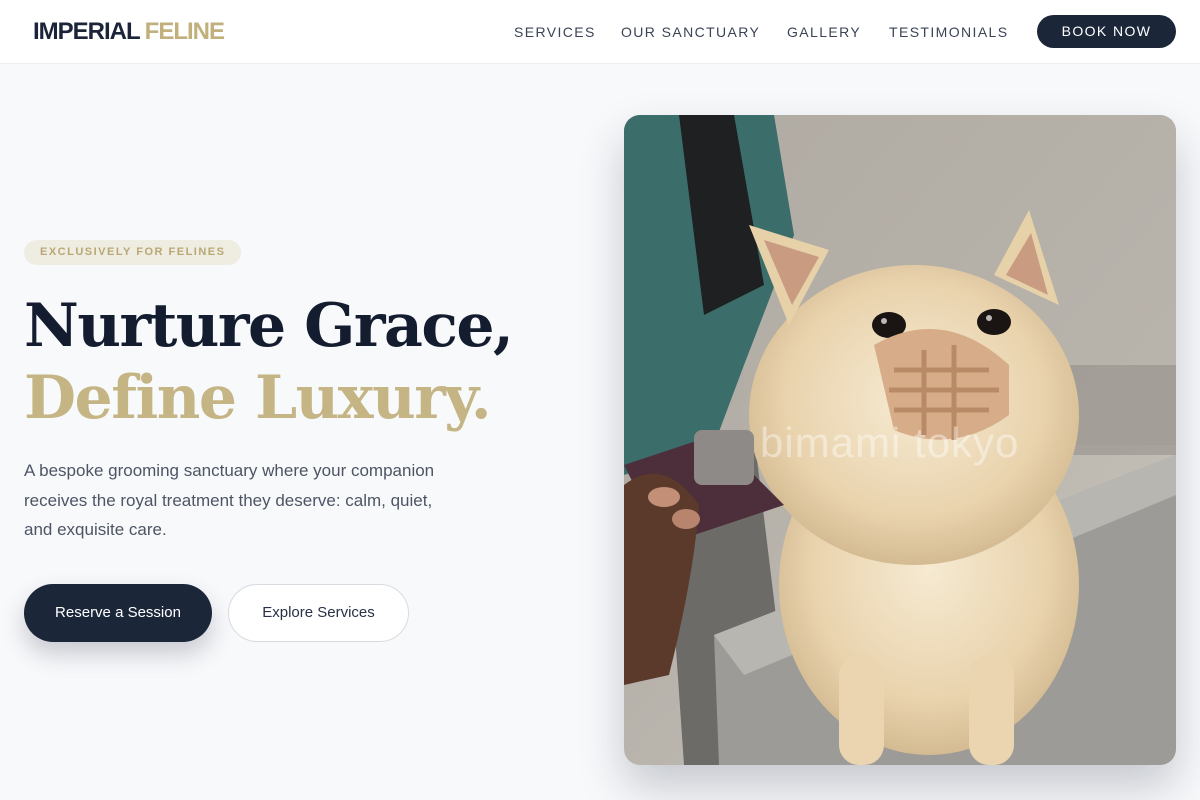  Describe the element at coordinates (890, 442) in the screenshot. I see `image-watermark: bimami tokyo` at that location.